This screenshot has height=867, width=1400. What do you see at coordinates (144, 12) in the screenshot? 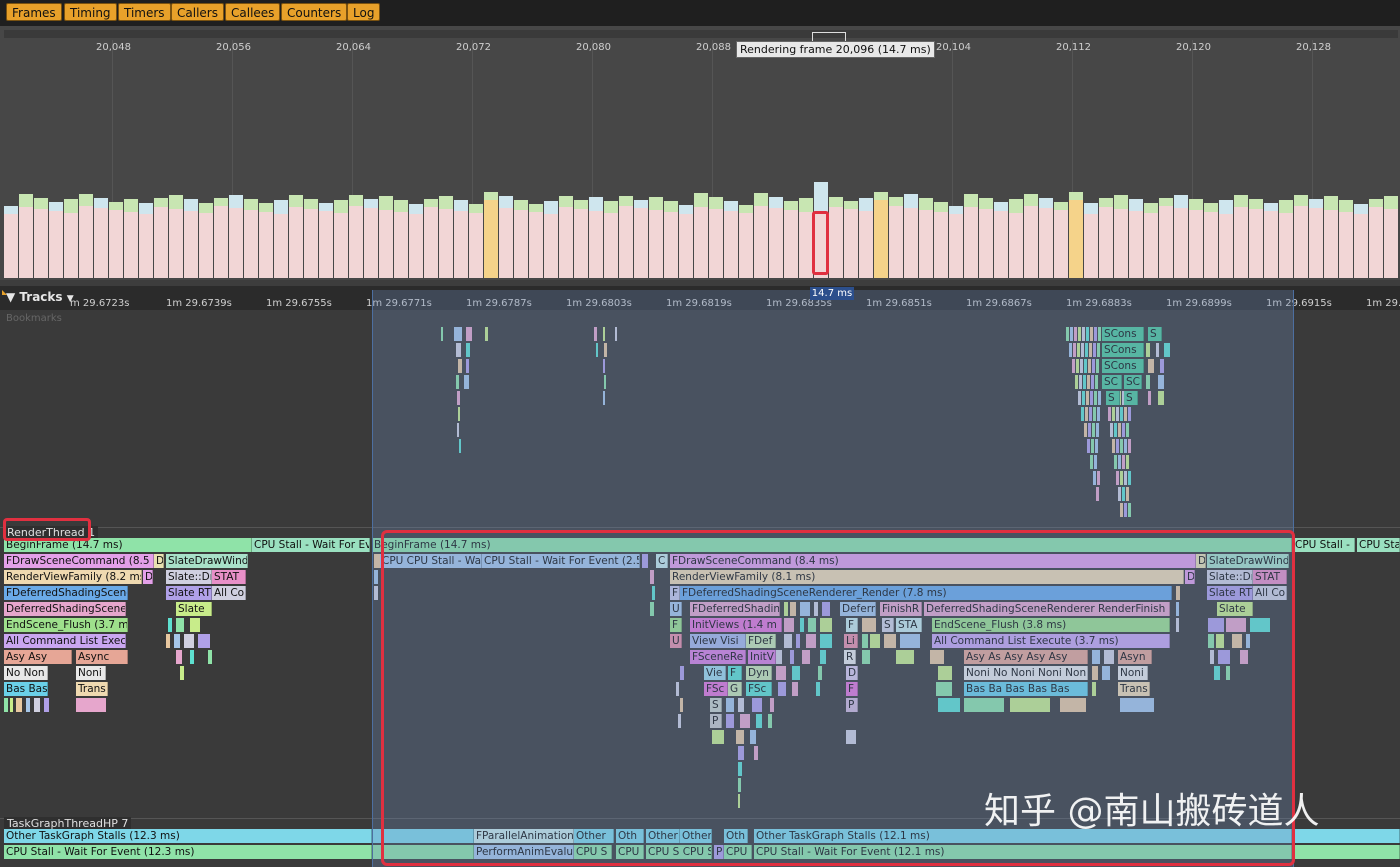
I see `timers-tab-button: Timers` at bounding box center [144, 12].